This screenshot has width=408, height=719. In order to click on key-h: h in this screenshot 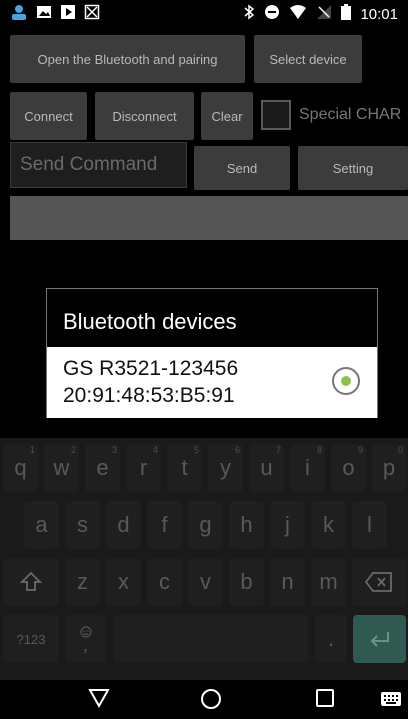, I will do `click(246, 525)`.